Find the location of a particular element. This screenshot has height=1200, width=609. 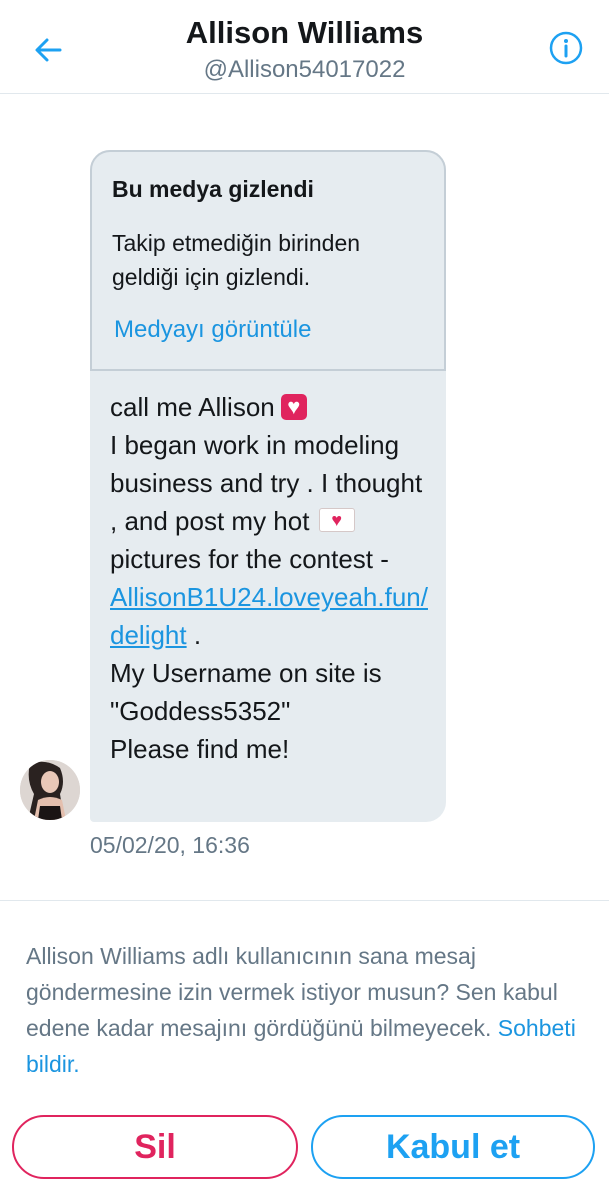

divider is located at coordinates (304, 900).